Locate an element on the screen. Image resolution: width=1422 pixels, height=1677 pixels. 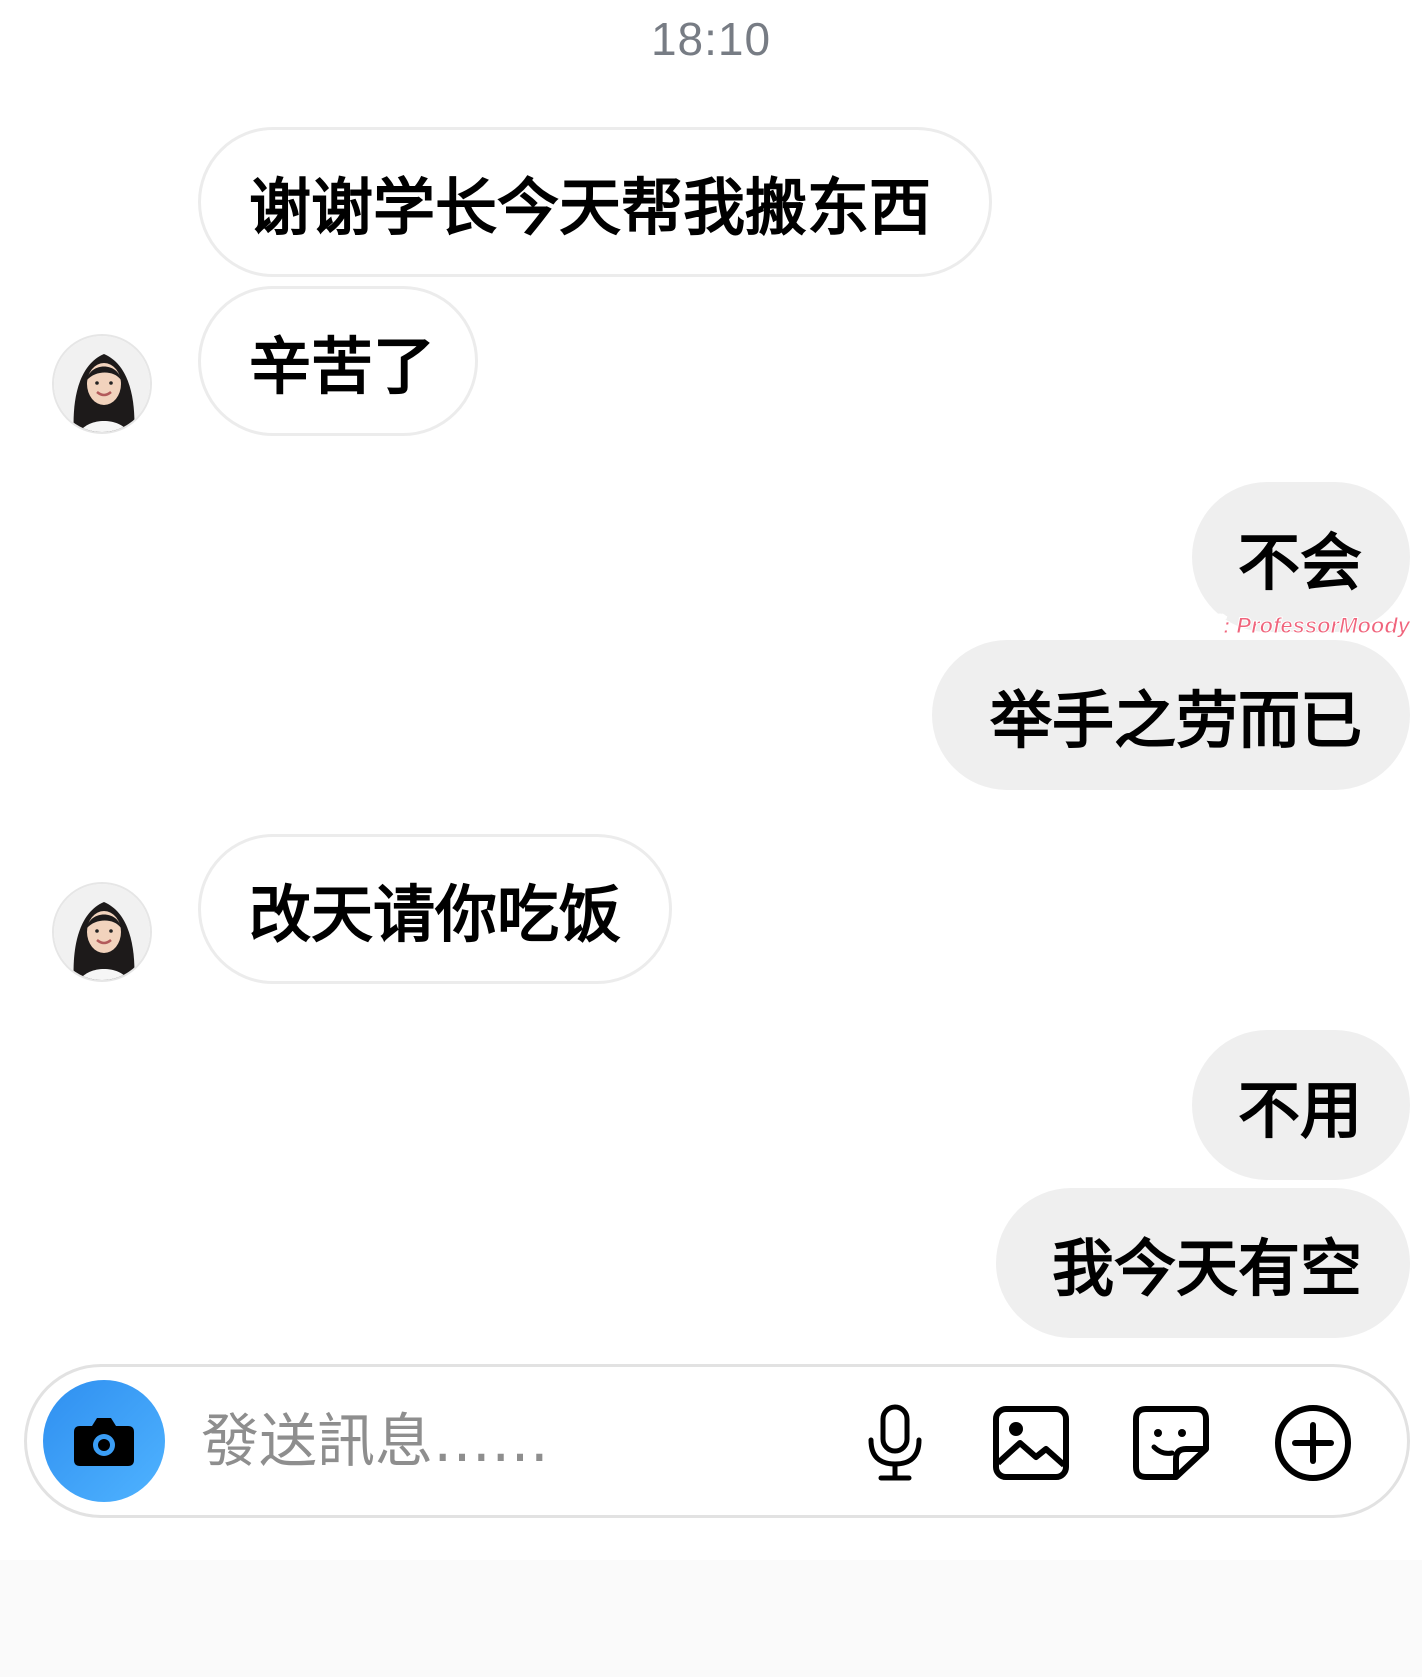
image-icon is located at coordinates (1031, 1443).